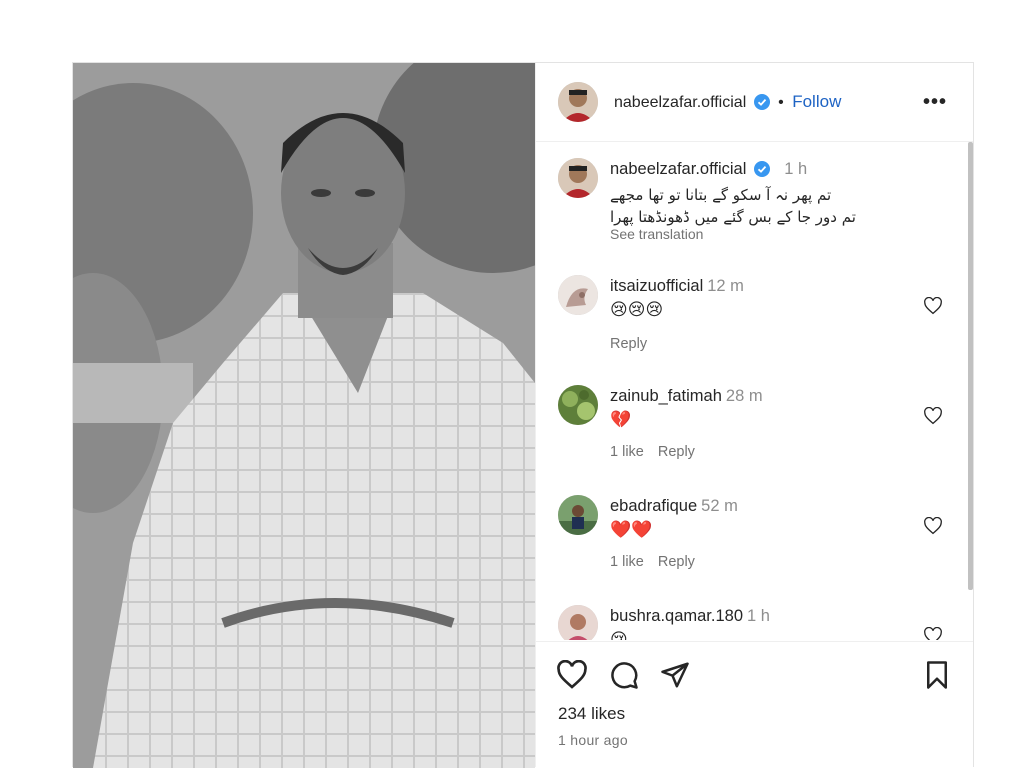 The image size is (1024, 768). What do you see at coordinates (750, 320) in the screenshot?
I see `comment-item: itsaizuofficial 12 m 😢😢😢 Reply` at bounding box center [750, 320].